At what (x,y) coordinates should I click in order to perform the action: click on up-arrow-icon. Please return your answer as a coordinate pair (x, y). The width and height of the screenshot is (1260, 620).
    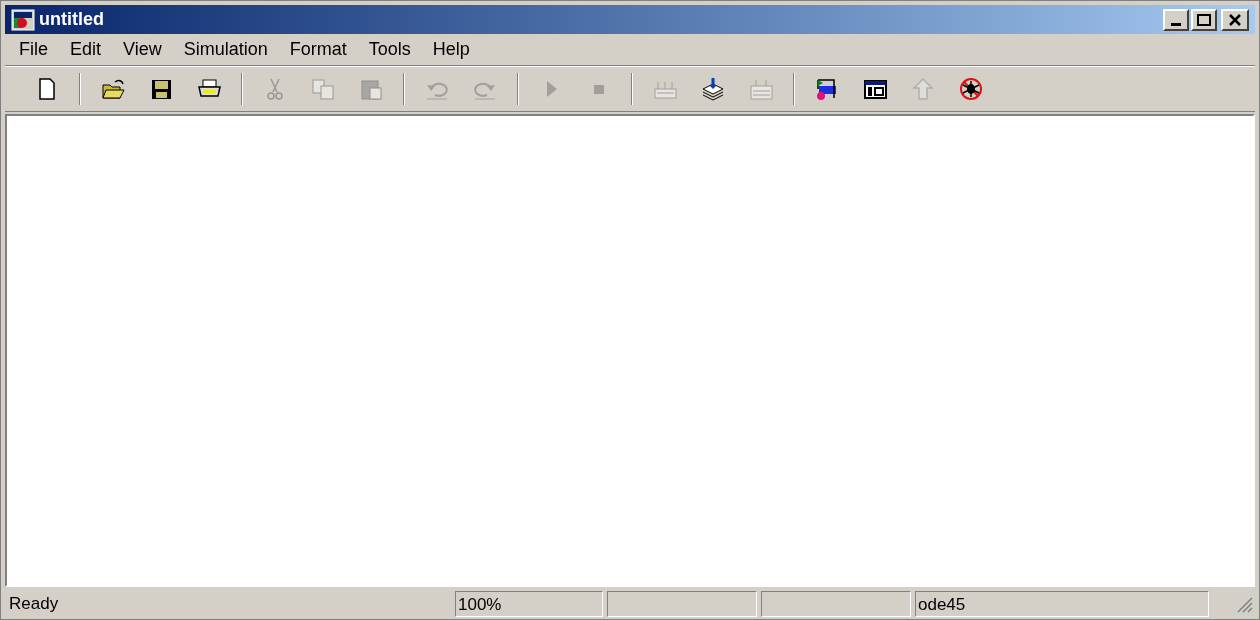
    Looking at the image, I should click on (923, 89).